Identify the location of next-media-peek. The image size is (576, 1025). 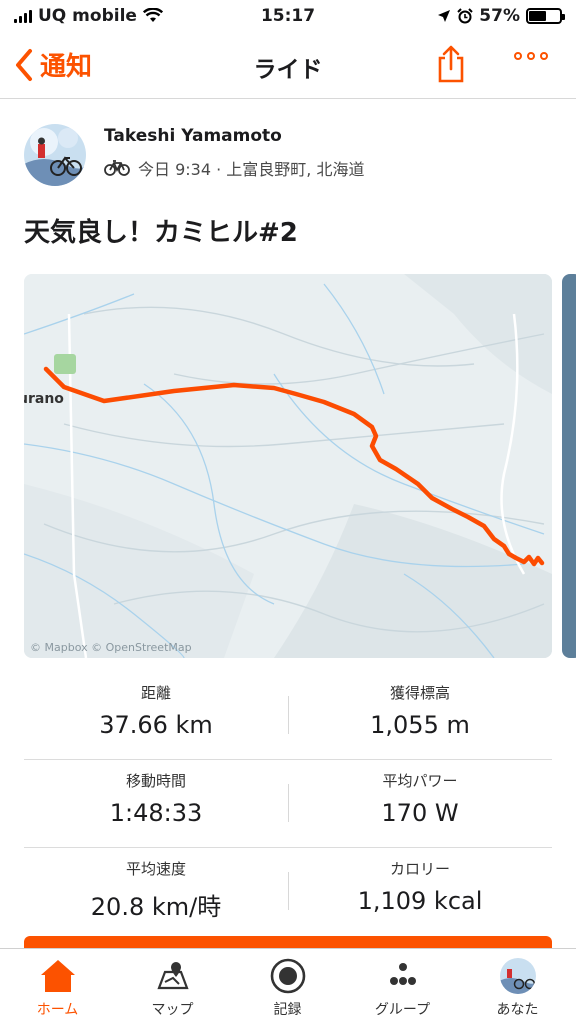
(569, 466).